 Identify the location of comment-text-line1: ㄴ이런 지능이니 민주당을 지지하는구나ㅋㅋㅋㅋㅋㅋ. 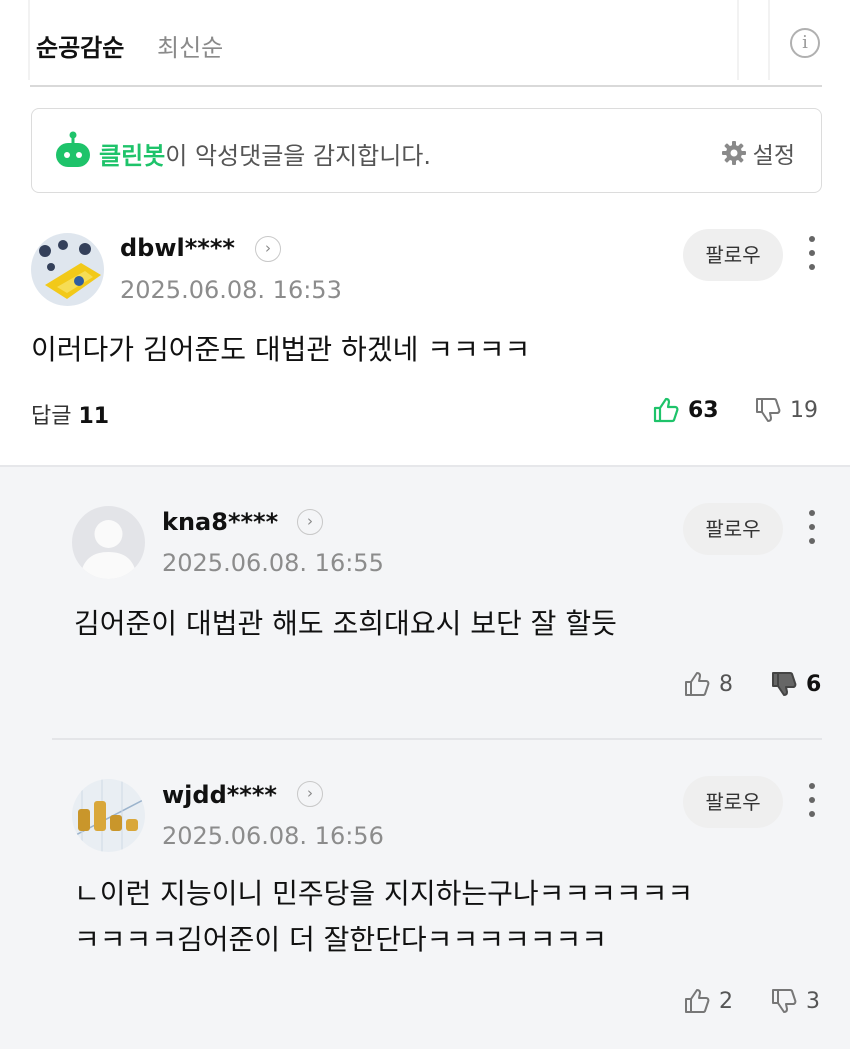
(384, 893).